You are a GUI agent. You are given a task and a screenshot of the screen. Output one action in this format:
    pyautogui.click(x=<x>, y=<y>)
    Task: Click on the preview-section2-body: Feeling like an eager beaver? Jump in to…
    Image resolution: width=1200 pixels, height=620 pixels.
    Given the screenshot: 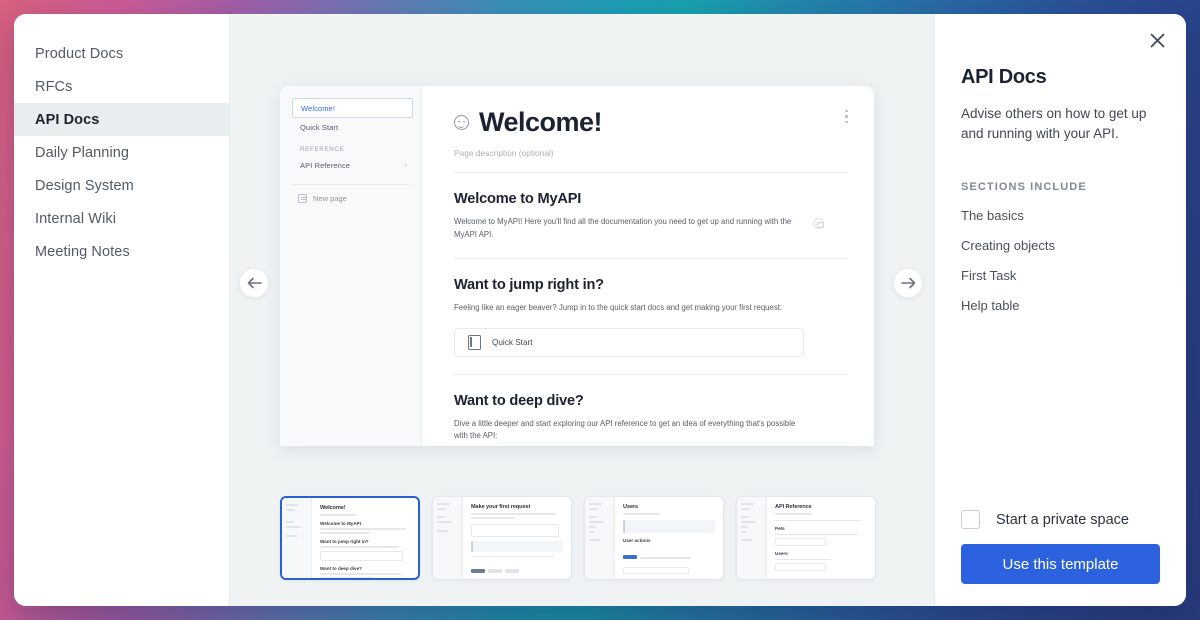 What is the action you would take?
    pyautogui.click(x=618, y=307)
    